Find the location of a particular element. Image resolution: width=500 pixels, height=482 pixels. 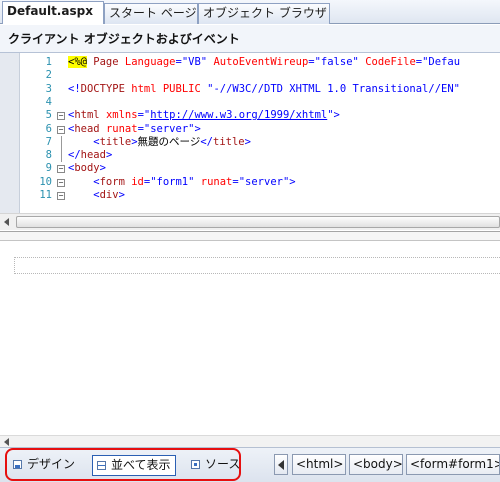

code-line: 10− <form id="form1" runat="server"> is located at coordinates (260, 182).